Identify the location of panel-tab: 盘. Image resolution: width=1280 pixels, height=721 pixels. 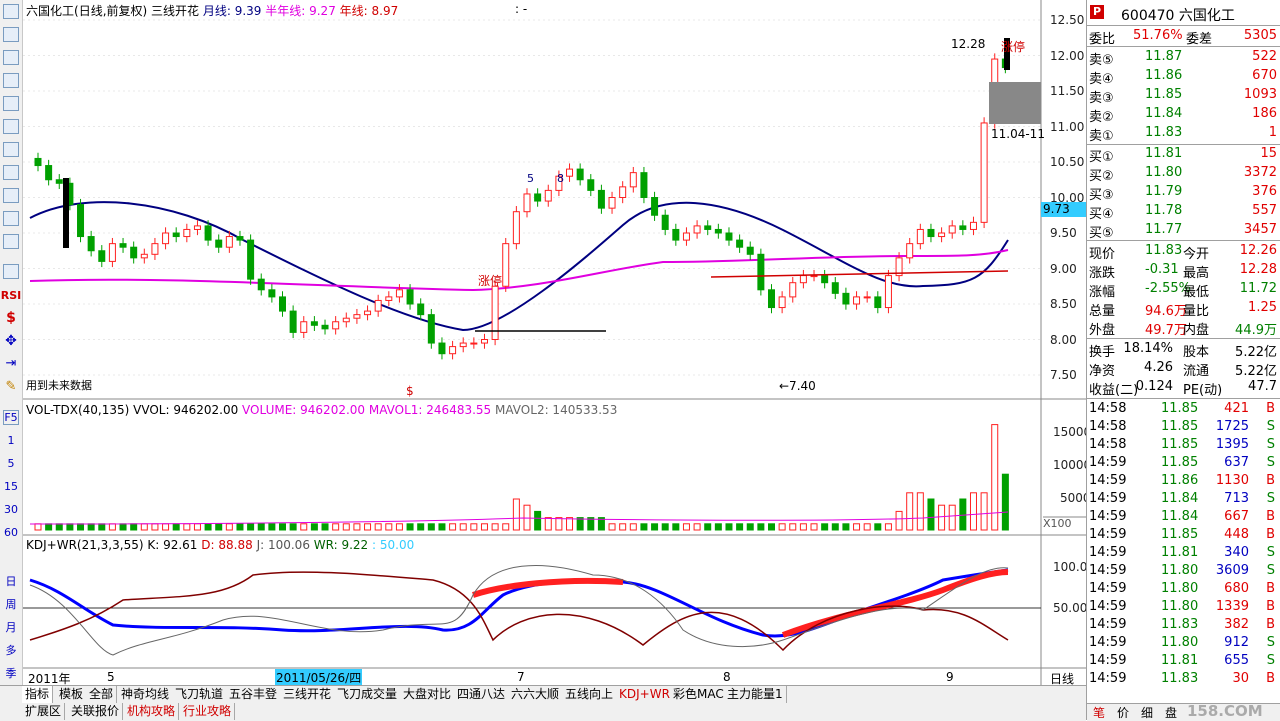
(1171, 712).